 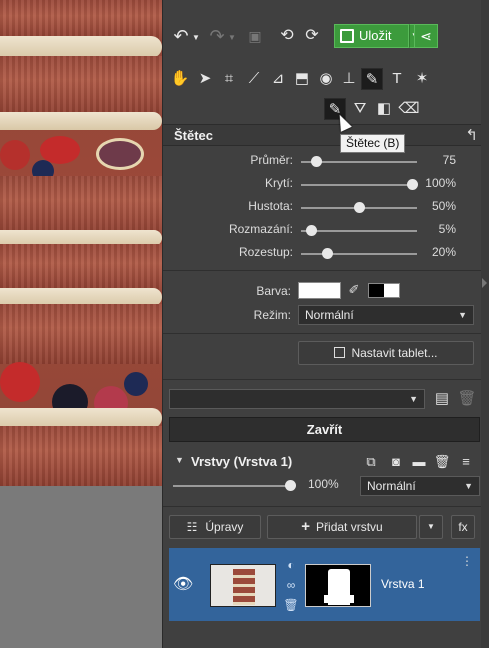 What do you see at coordinates (180, 79) in the screenshot?
I see `hand-icon: ✋` at bounding box center [180, 79].